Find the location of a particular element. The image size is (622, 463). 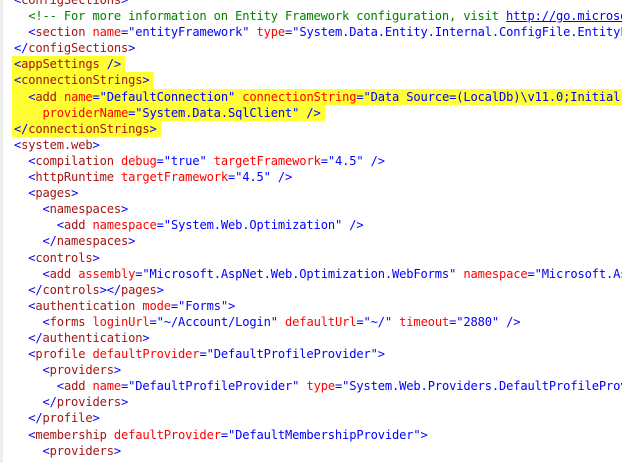

code-line: <connectionStrings> is located at coordinates (311, 80).